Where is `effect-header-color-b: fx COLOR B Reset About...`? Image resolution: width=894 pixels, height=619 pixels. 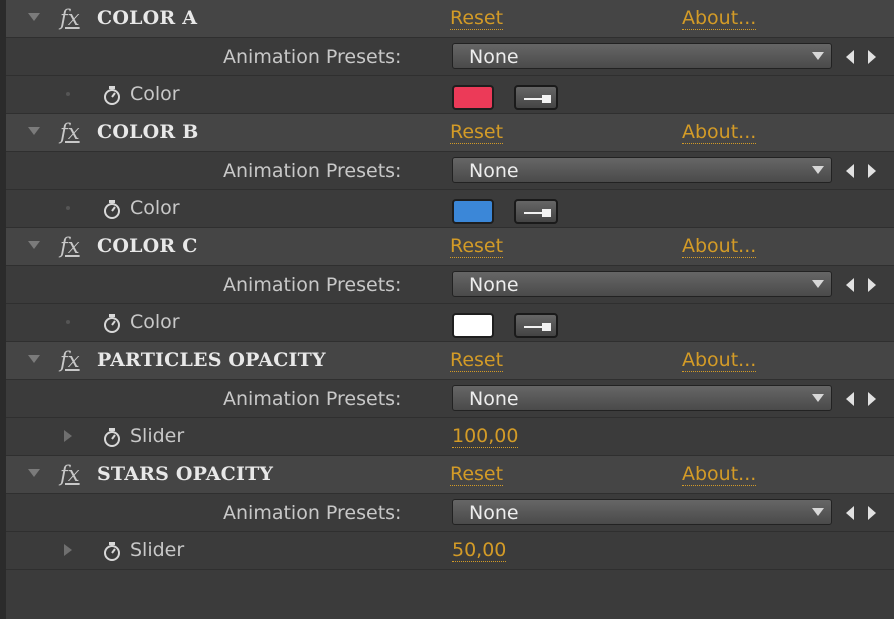 effect-header-color-b: fx COLOR B Reset About... is located at coordinates (450, 133).